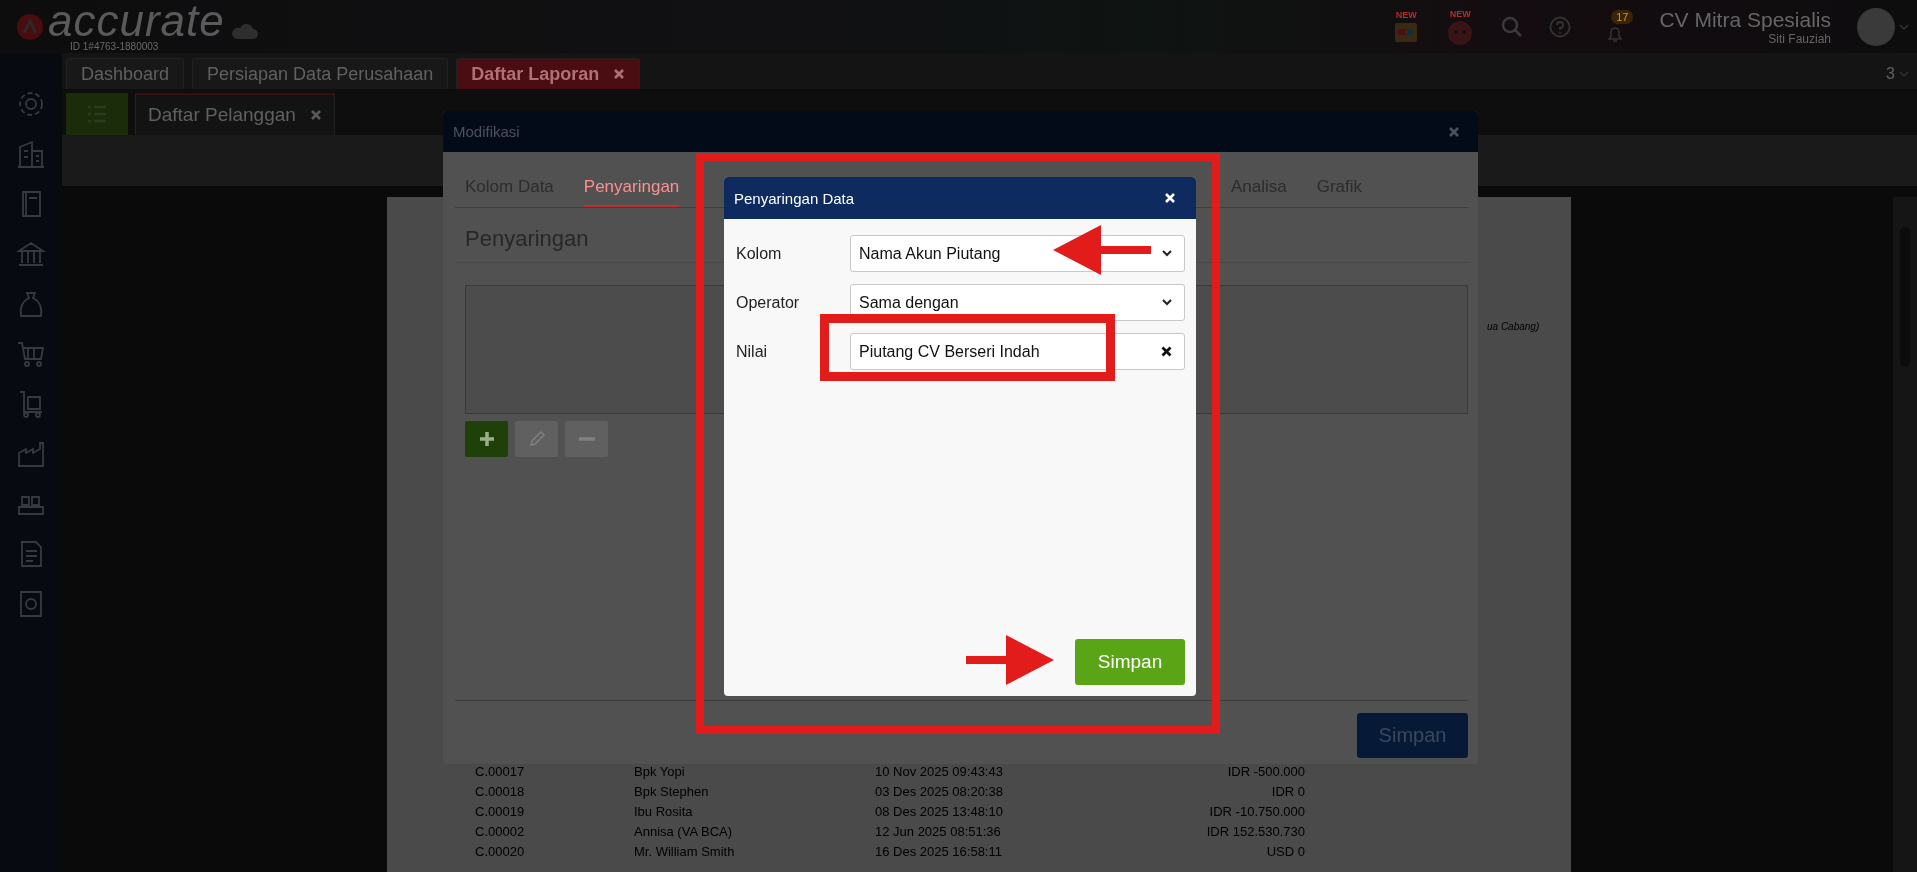 This screenshot has width=1917, height=872. I want to click on tab: Penyaringan, so click(631, 192).